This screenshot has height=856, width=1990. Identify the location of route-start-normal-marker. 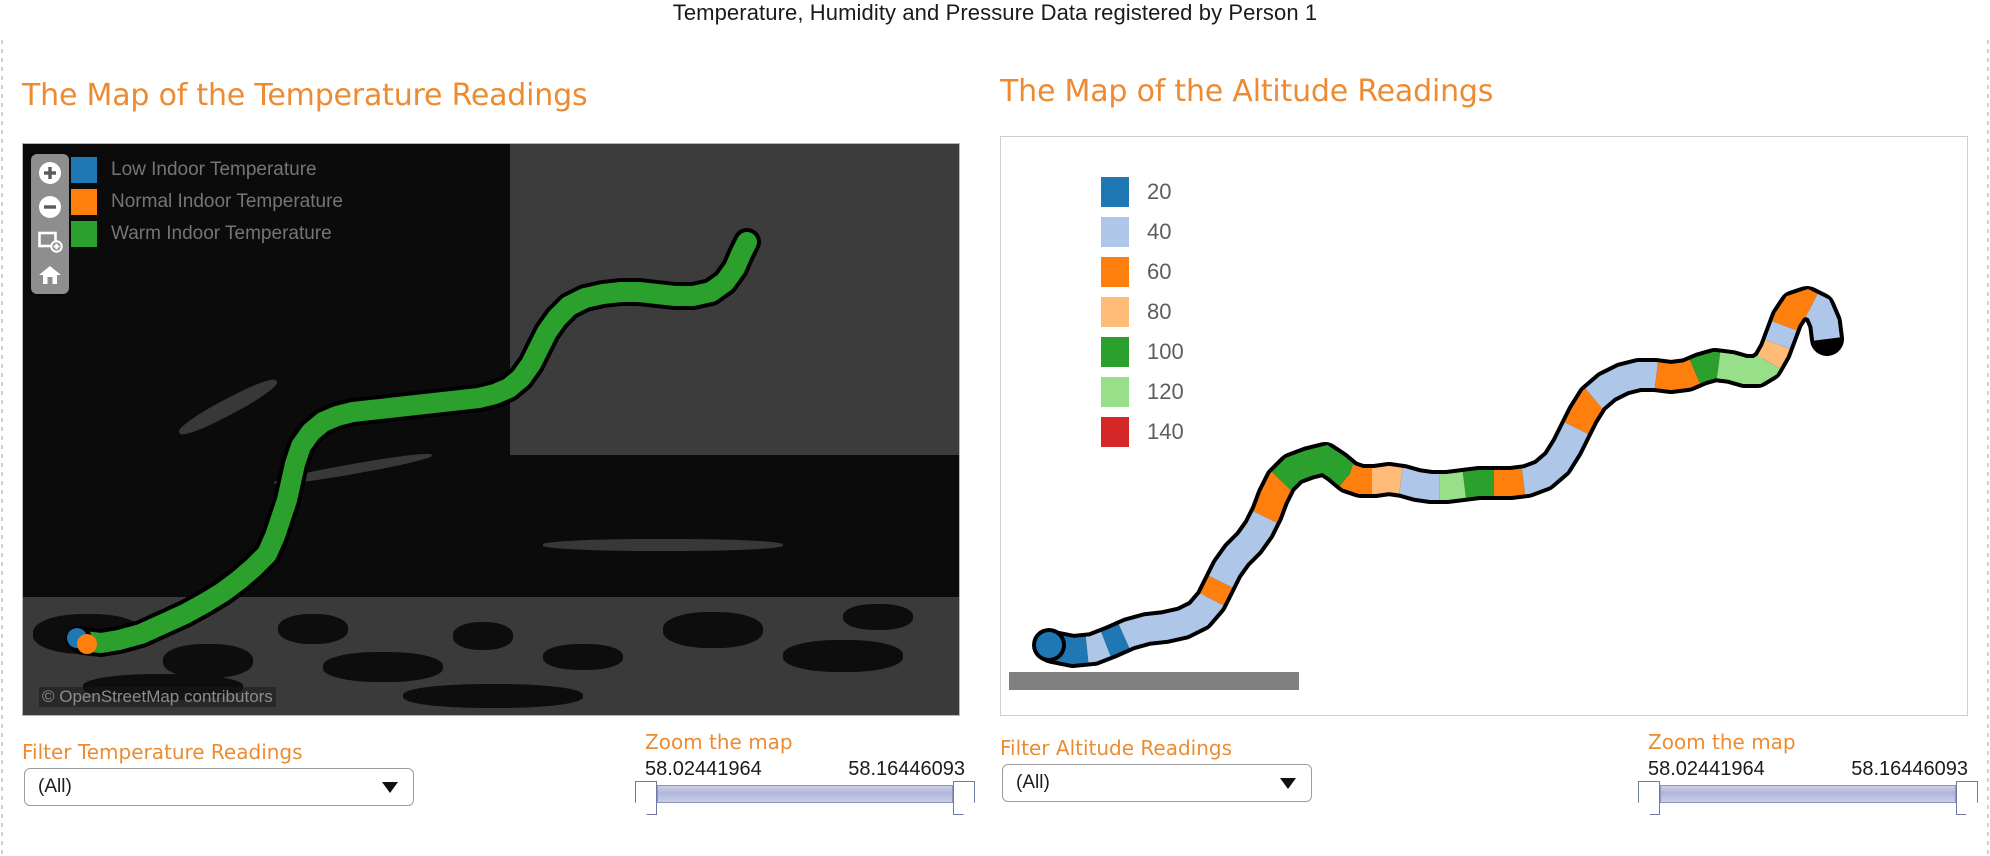
(87, 644).